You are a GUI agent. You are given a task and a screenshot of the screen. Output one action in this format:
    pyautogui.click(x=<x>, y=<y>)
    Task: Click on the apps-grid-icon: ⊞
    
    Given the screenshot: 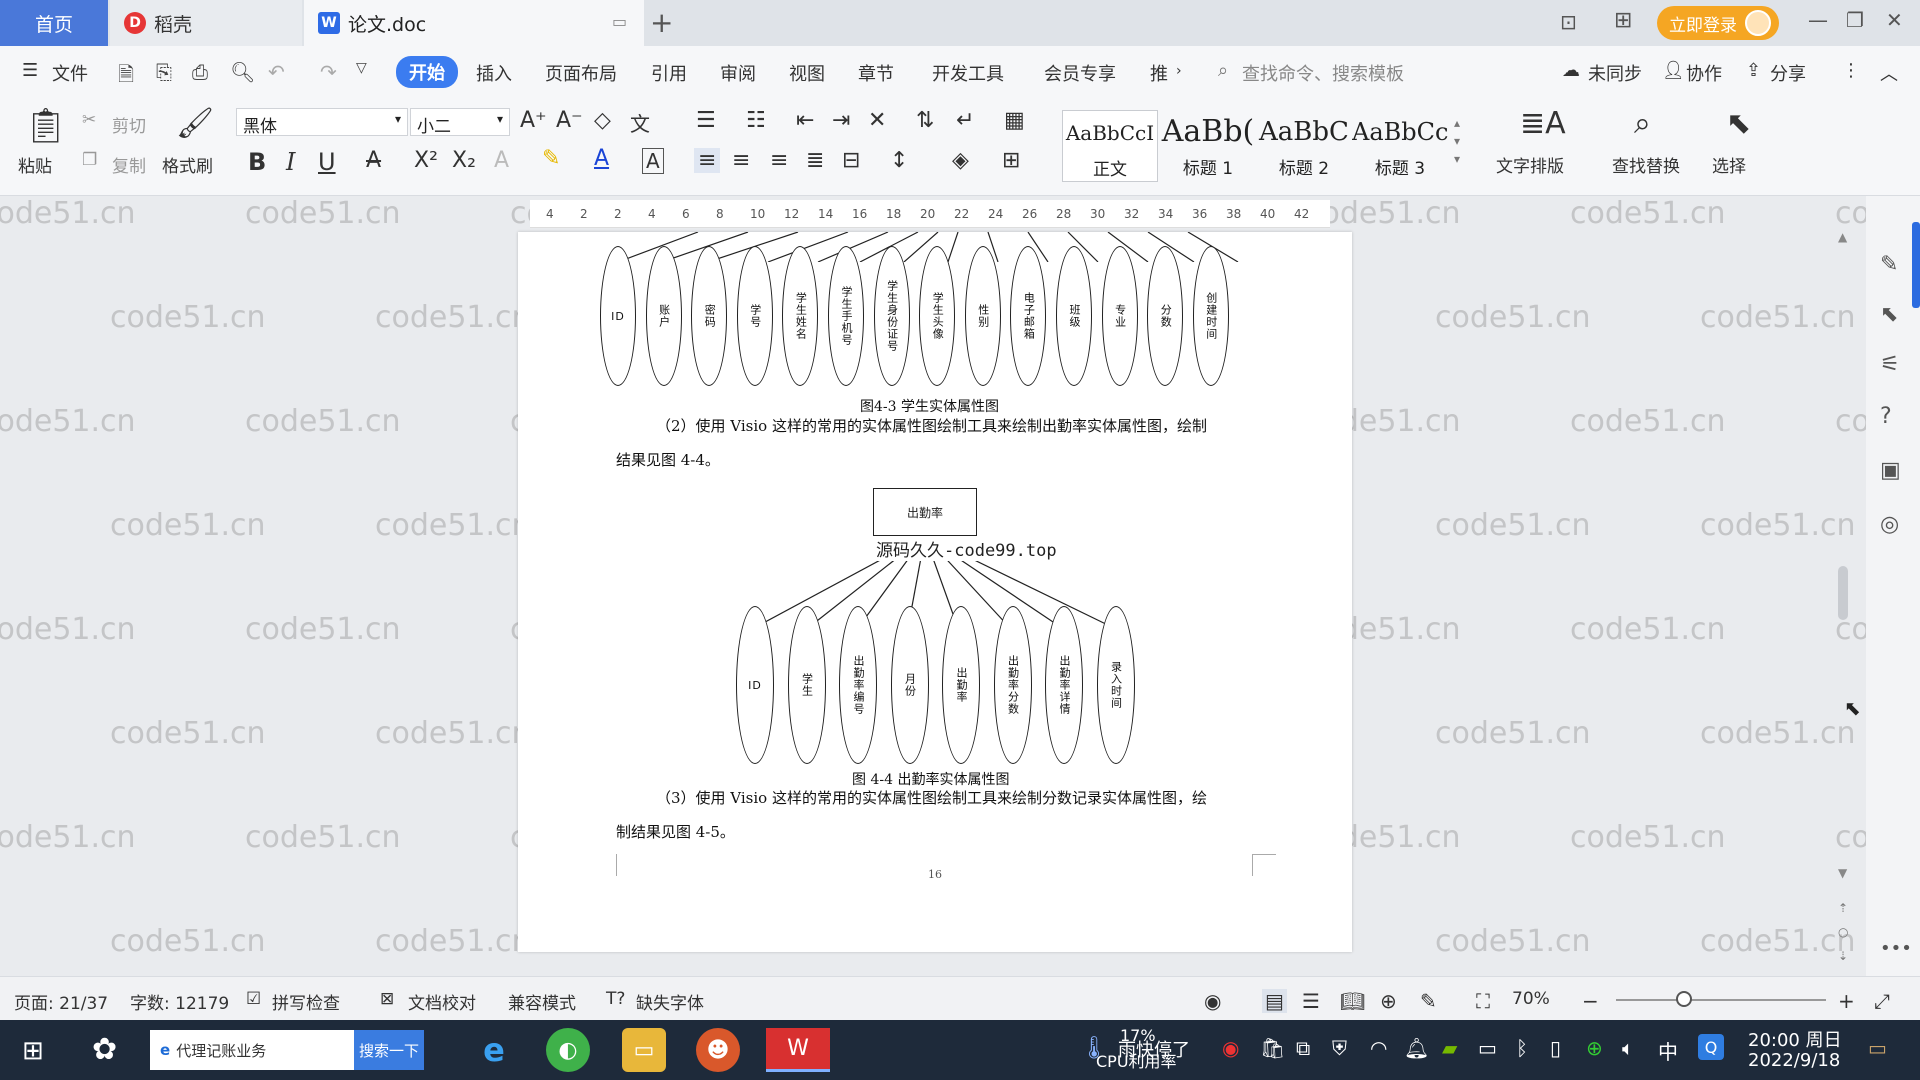 What is the action you would take?
    pyautogui.click(x=1623, y=20)
    